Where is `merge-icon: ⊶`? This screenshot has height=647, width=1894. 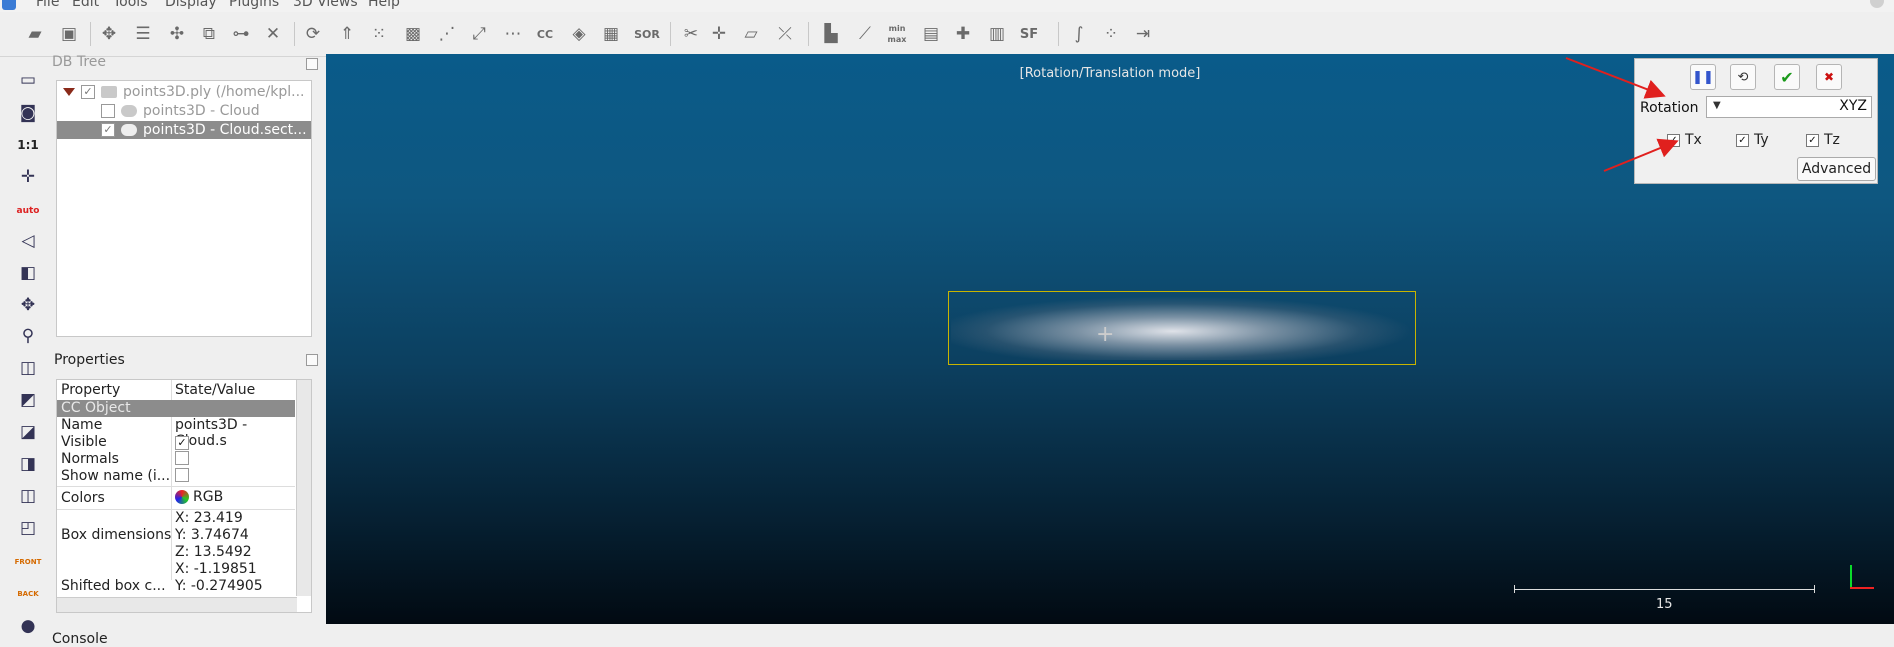
merge-icon: ⊶ is located at coordinates (241, 34).